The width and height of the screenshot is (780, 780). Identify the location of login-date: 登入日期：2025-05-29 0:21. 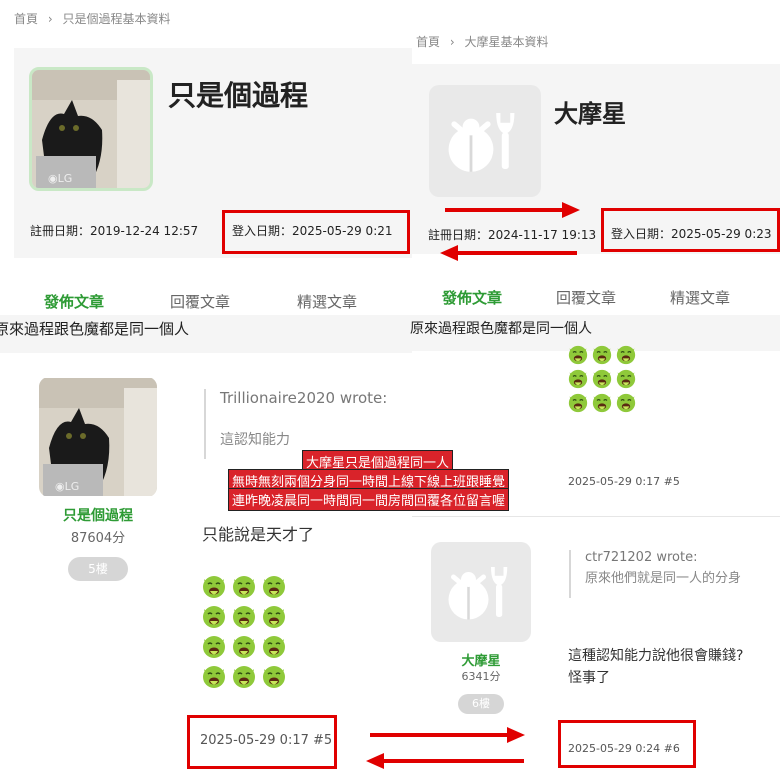
(312, 231).